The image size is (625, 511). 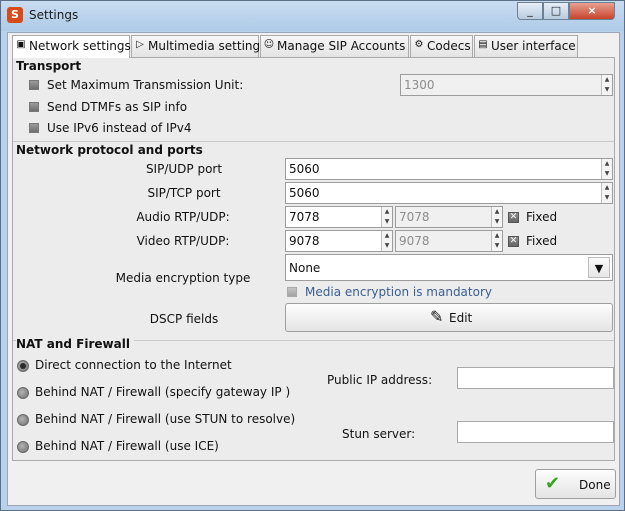 I want to click on done-label: Done, so click(x=595, y=485).